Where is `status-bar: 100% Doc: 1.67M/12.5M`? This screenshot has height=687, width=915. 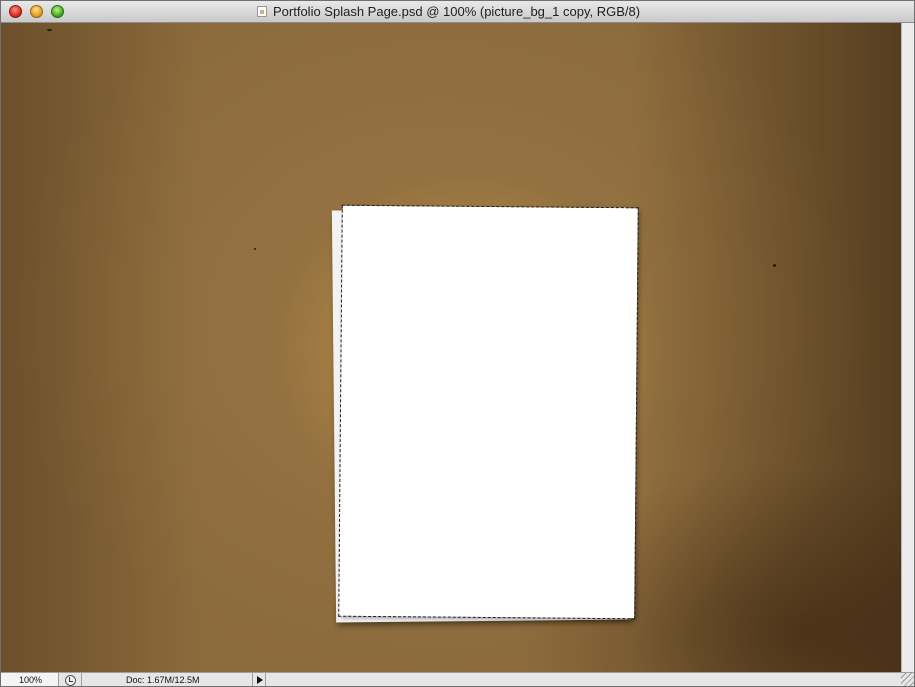 status-bar: 100% Doc: 1.67M/12.5M is located at coordinates (457, 679).